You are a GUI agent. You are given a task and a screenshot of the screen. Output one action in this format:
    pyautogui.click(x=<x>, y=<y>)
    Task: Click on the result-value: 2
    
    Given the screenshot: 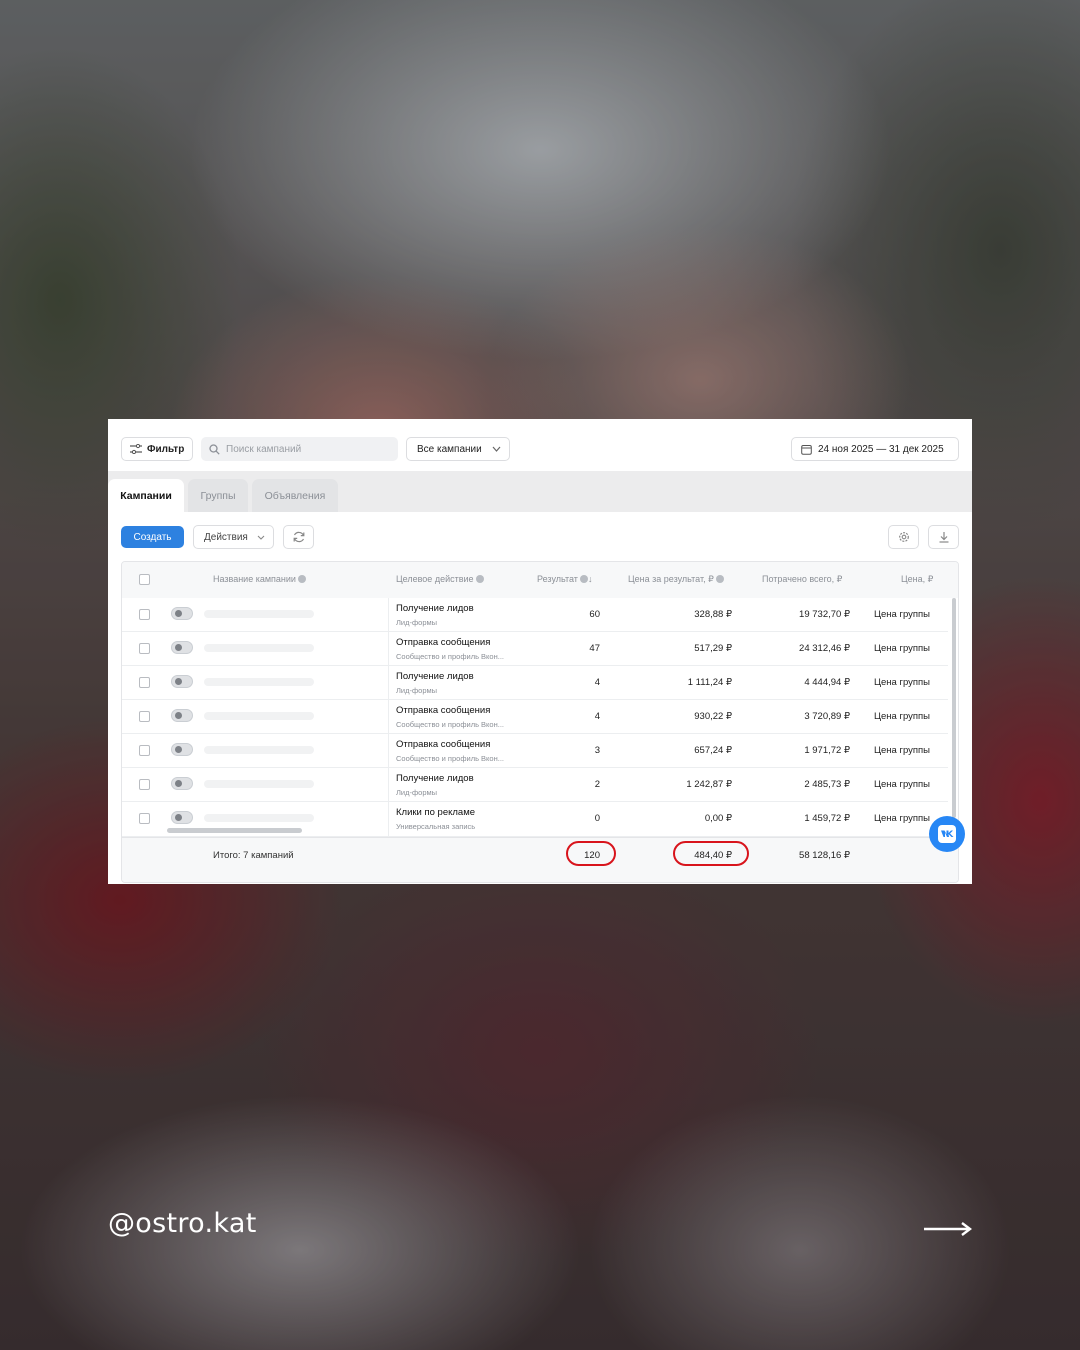 What is the action you would take?
    pyautogui.click(x=597, y=784)
    